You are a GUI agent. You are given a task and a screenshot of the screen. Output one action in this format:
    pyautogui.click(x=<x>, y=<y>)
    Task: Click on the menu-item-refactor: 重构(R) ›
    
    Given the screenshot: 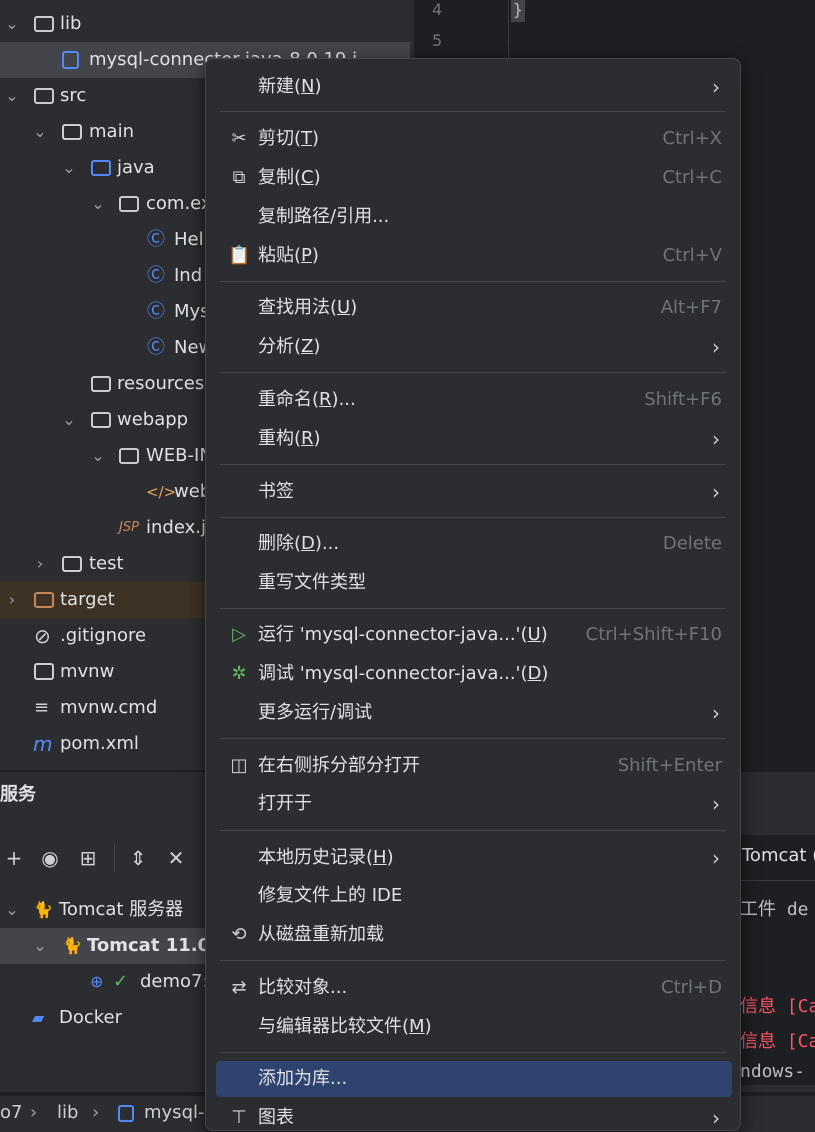 What is the action you would take?
    pyautogui.click(x=474, y=439)
    